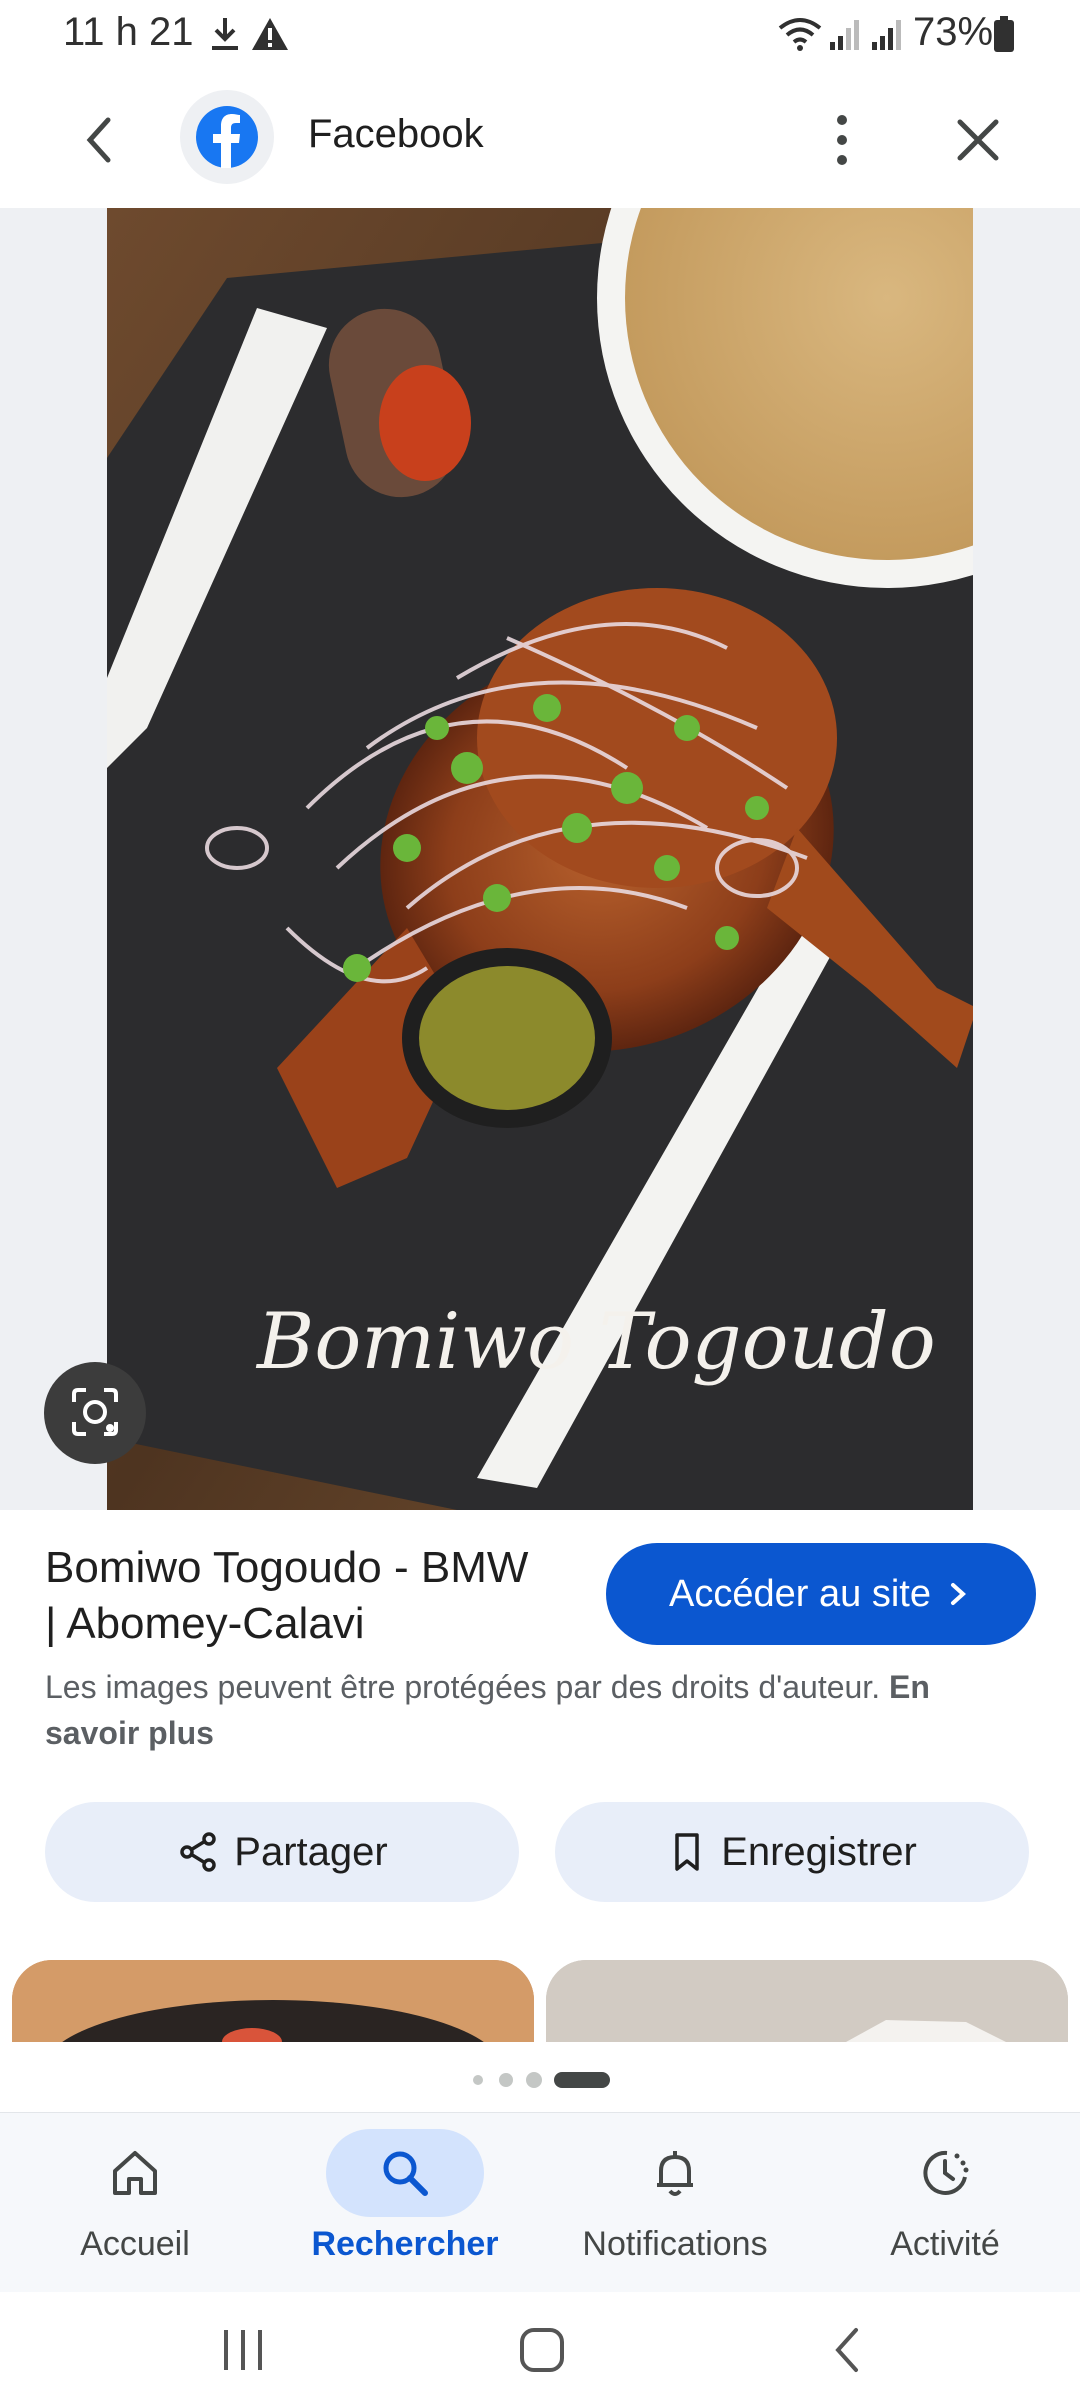 This screenshot has height=2408, width=1080. What do you see at coordinates (595, 1342) in the screenshot?
I see `image-caption: Bomiwo Togoudo` at bounding box center [595, 1342].